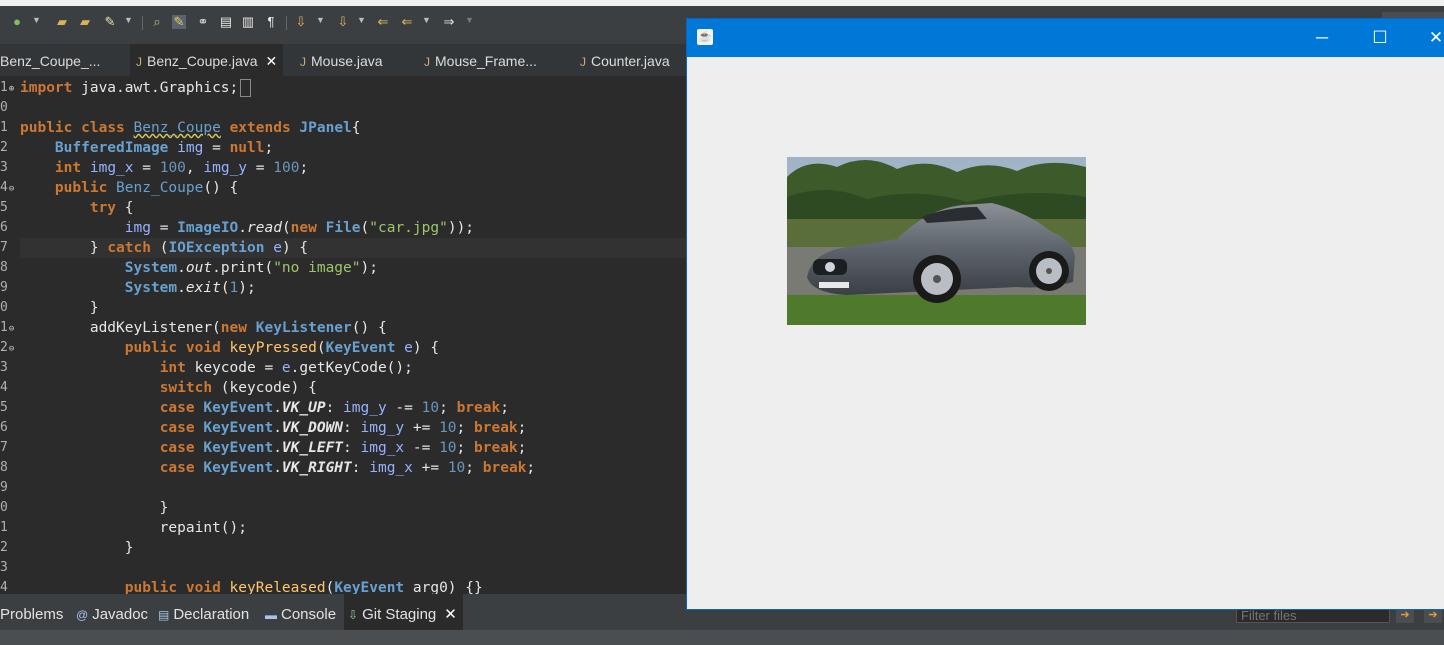  What do you see at coordinates (399, 614) in the screenshot?
I see `tab-label: Git Staging` at bounding box center [399, 614].